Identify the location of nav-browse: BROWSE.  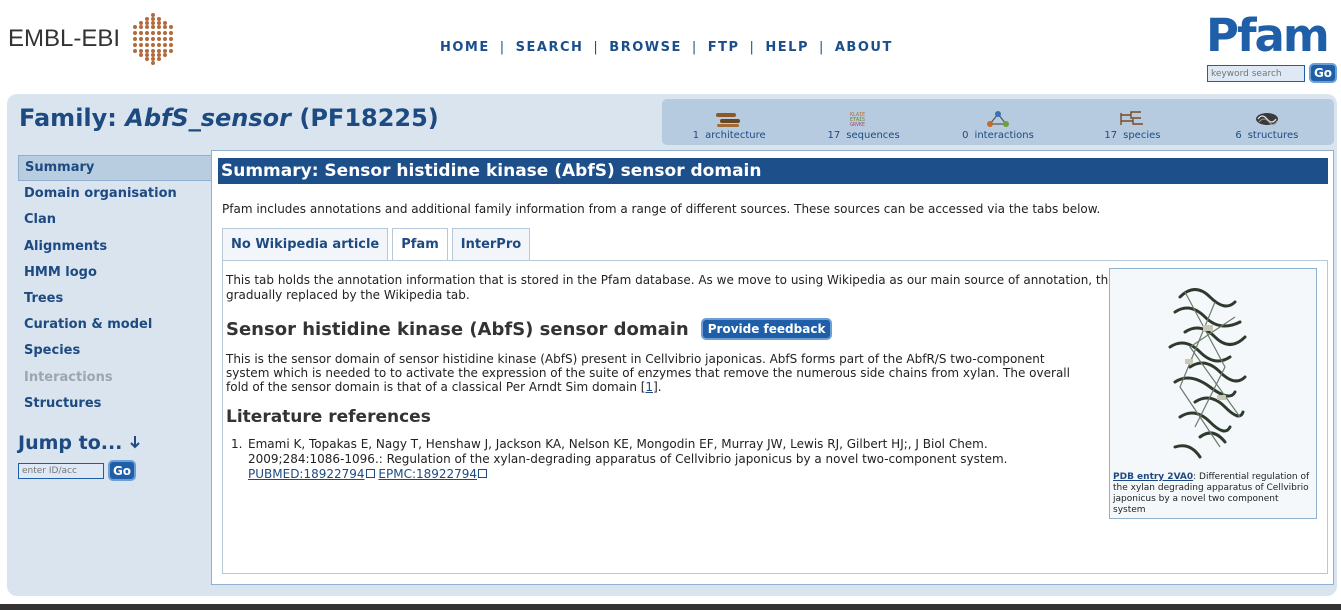
(645, 47).